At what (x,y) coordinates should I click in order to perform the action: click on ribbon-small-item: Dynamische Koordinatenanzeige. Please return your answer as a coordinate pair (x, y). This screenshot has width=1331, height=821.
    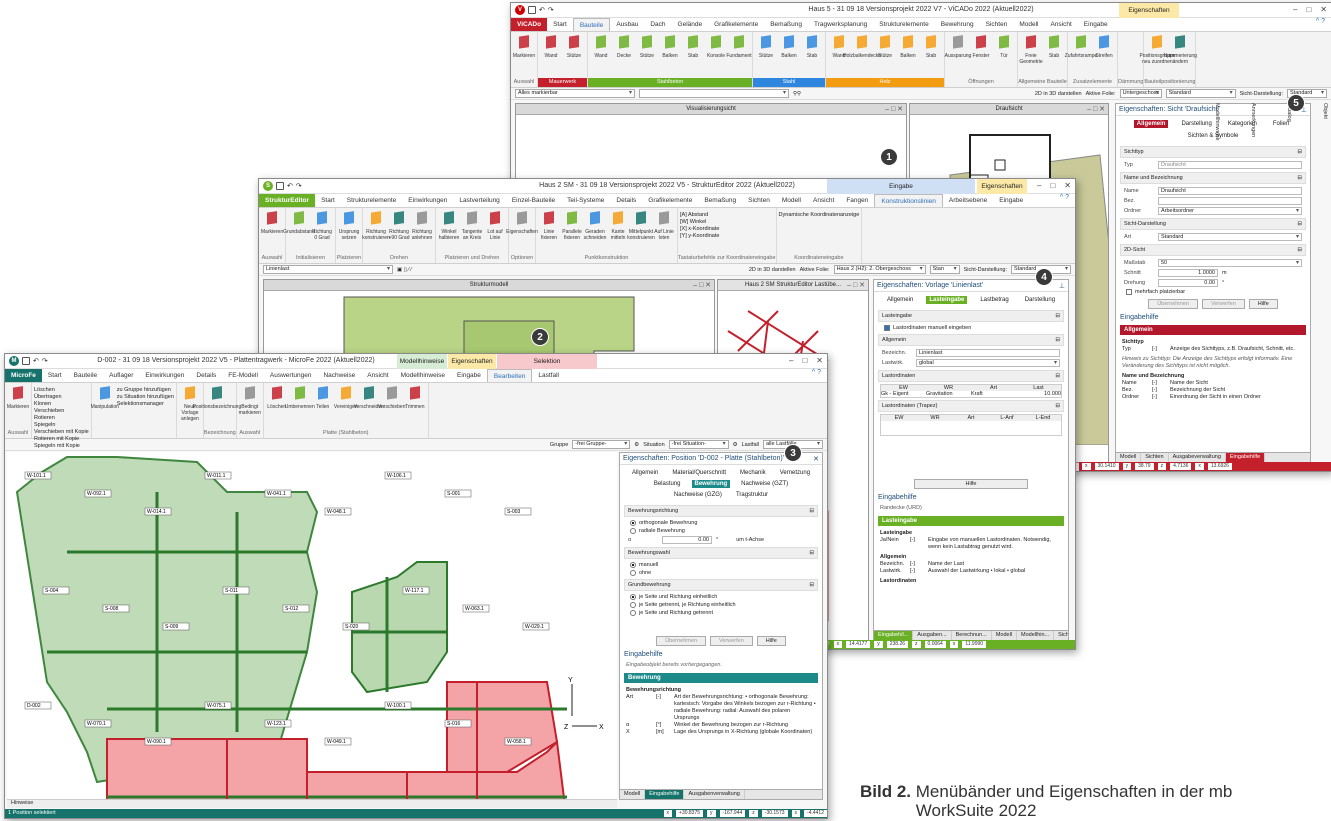
    Looking at the image, I should click on (819, 215).